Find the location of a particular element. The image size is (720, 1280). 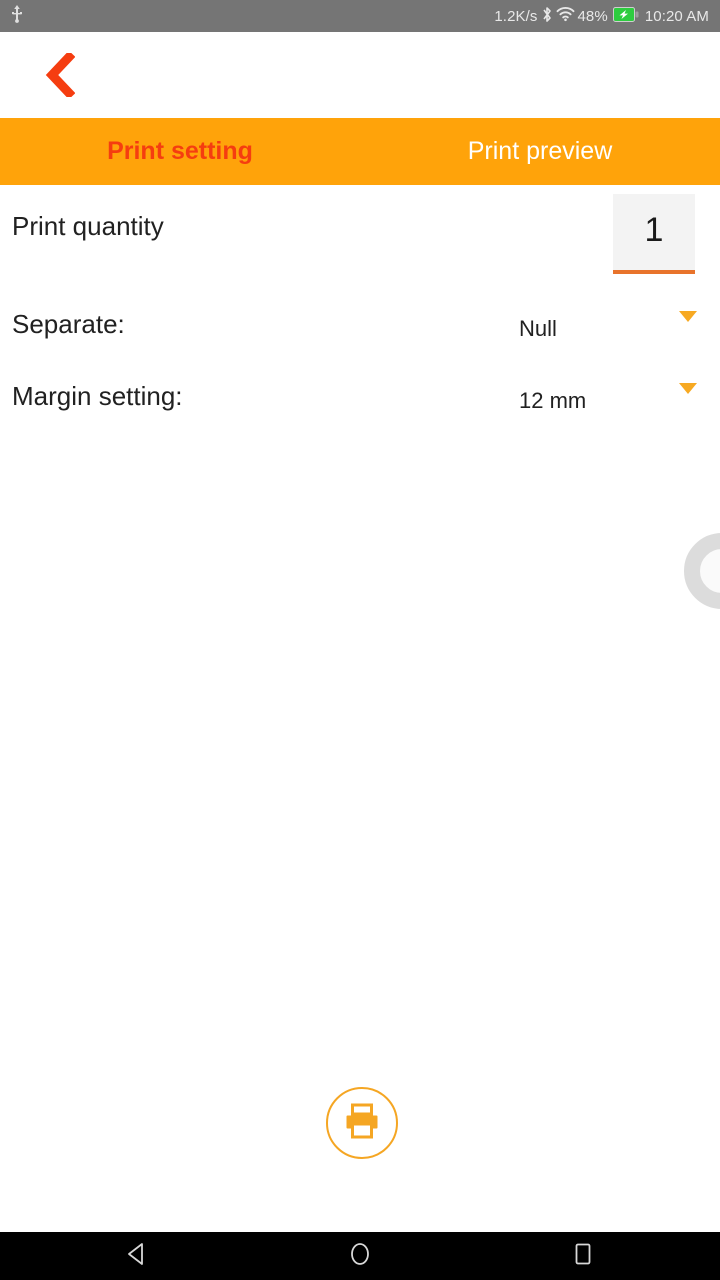

usb-icon is located at coordinates (17, 16).